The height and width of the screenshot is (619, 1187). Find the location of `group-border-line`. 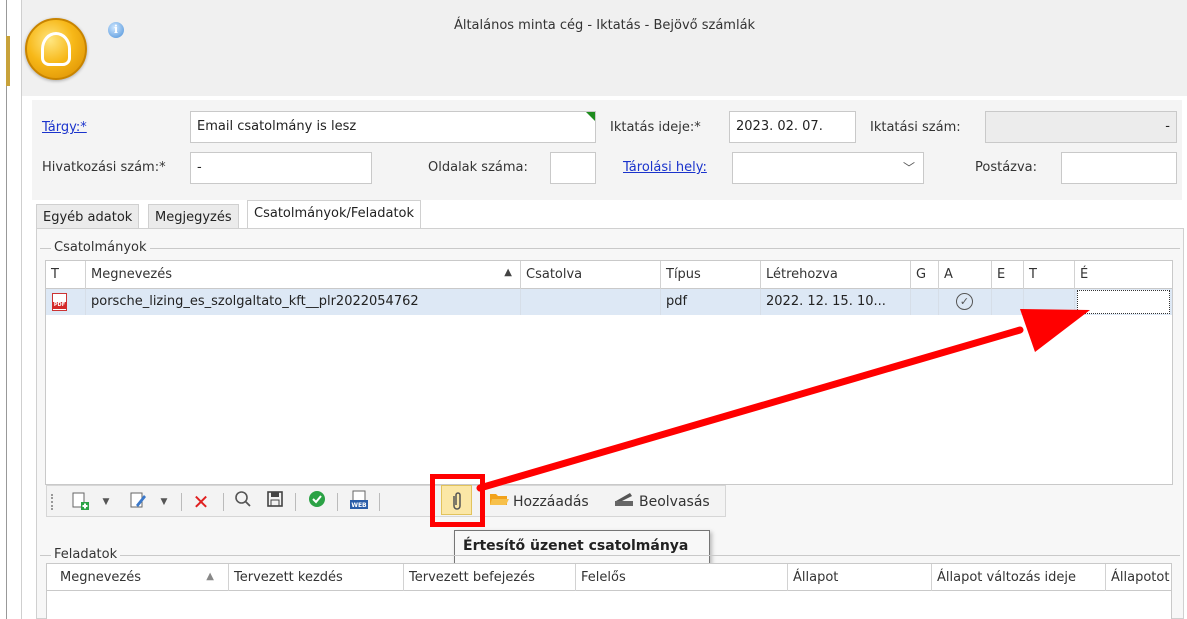

group-border-line is located at coordinates (610, 555).